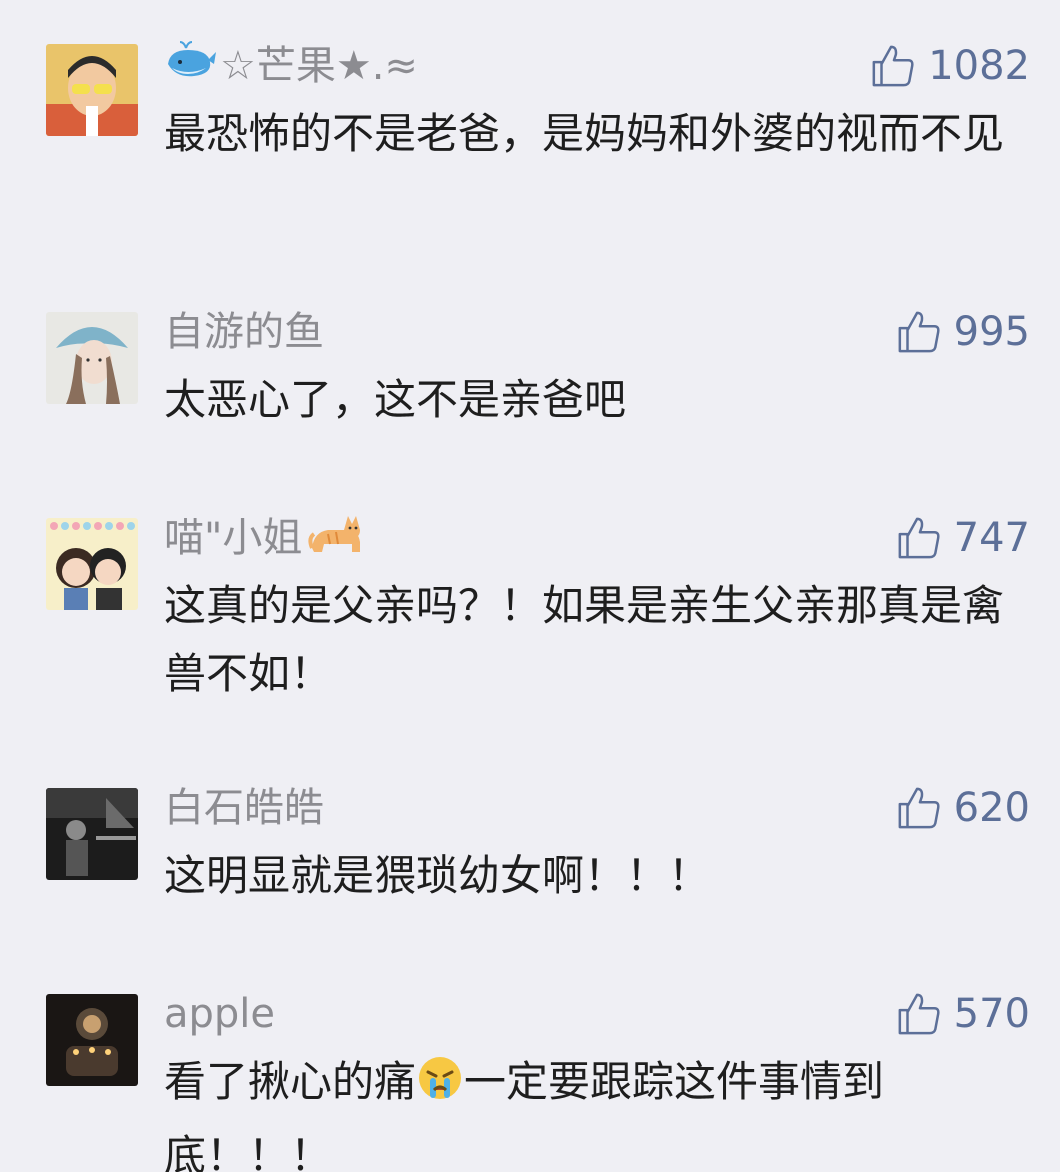 The height and width of the screenshot is (1172, 1060). Describe the element at coordinates (437, 875) in the screenshot. I see `comment-text: 这明显就是猥琐幼女啊！！！` at that location.